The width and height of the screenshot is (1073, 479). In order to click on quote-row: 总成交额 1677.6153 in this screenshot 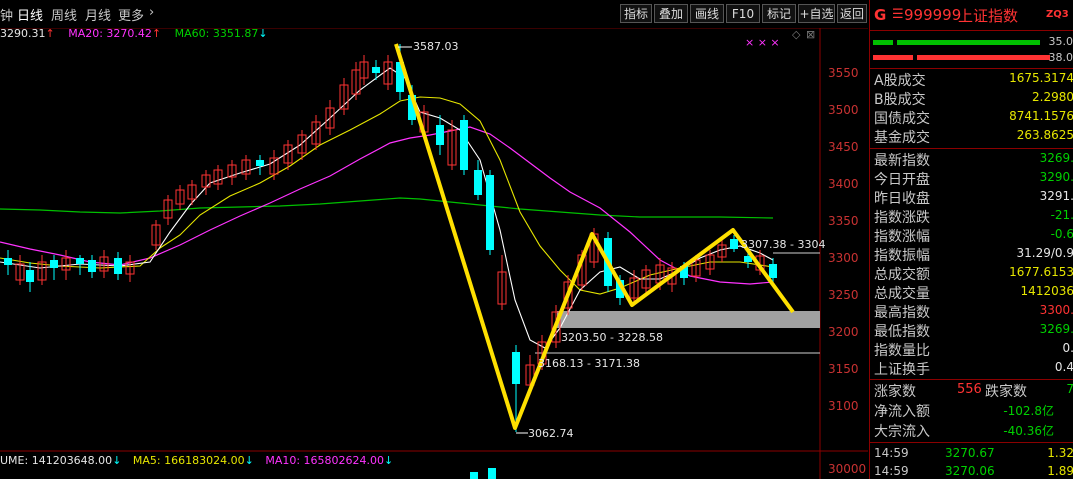, I will do `click(973, 274)`.